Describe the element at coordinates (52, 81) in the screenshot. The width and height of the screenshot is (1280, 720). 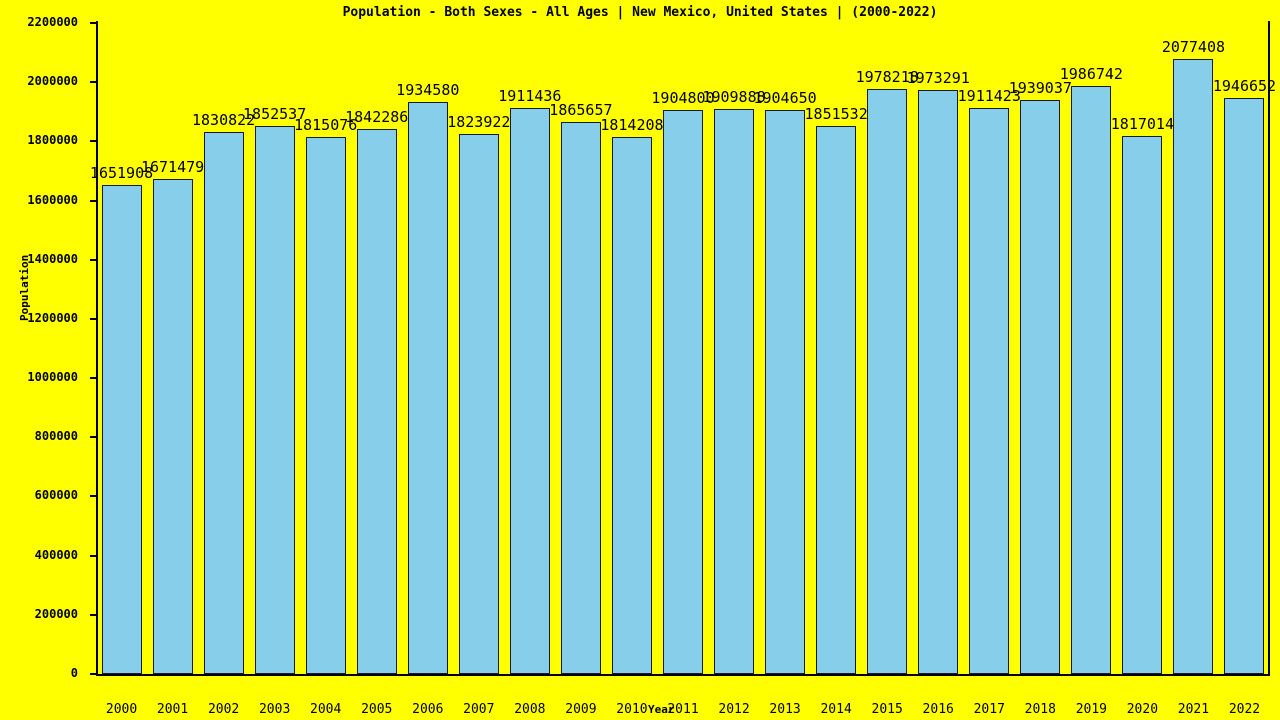
I see `y-tick-label: 2000000` at that location.